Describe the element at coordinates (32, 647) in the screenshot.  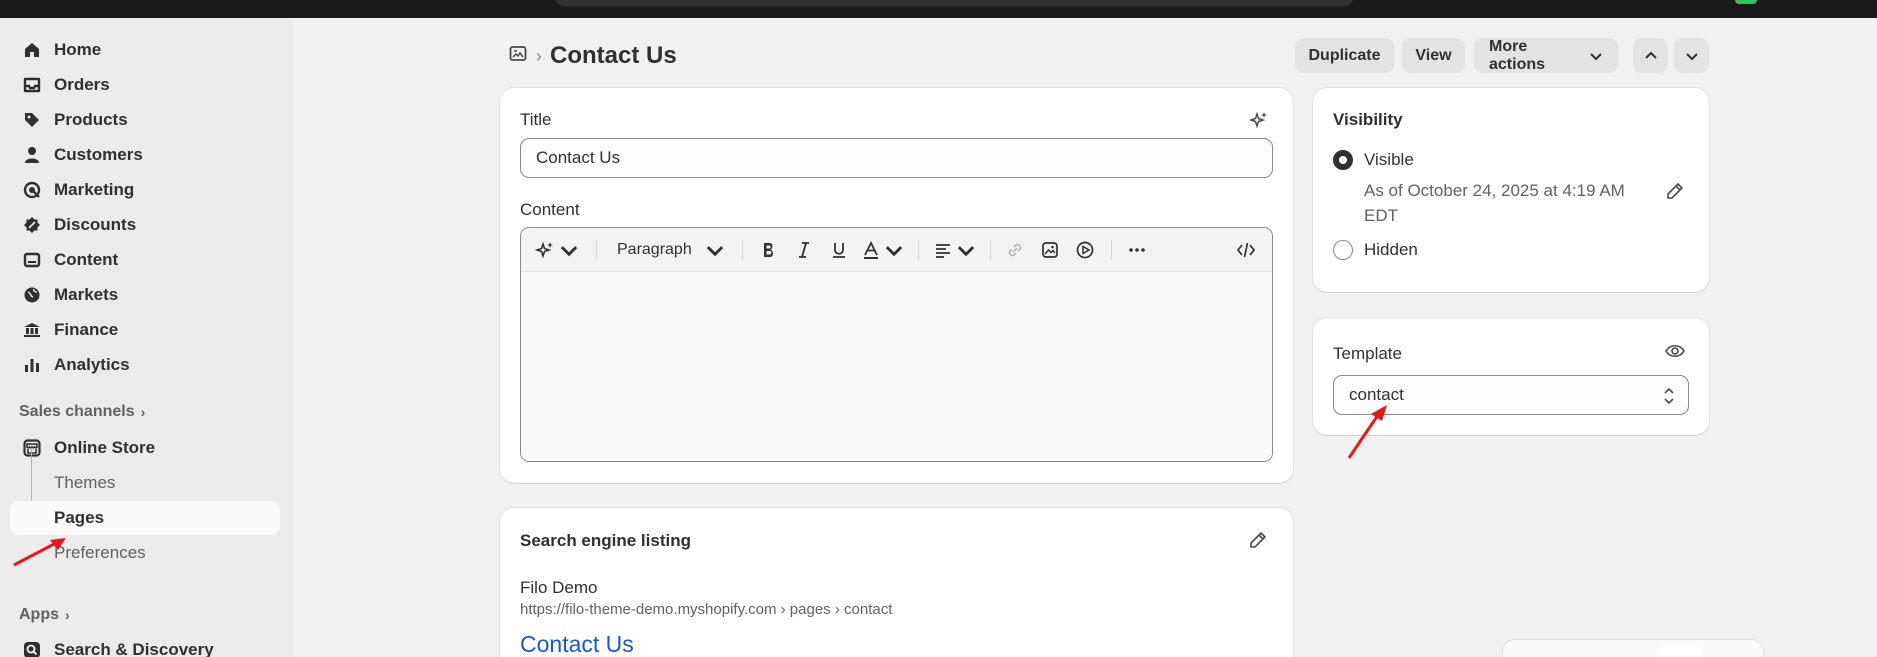
I see `search-discovery-icon` at that location.